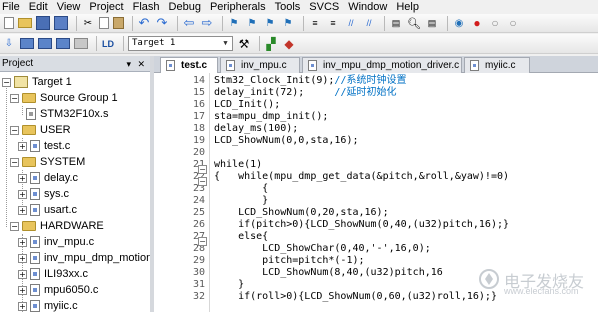  Describe the element at coordinates (260, 65) in the screenshot. I see `tab-inv-mpu-c: inv_mpu.c` at that location.